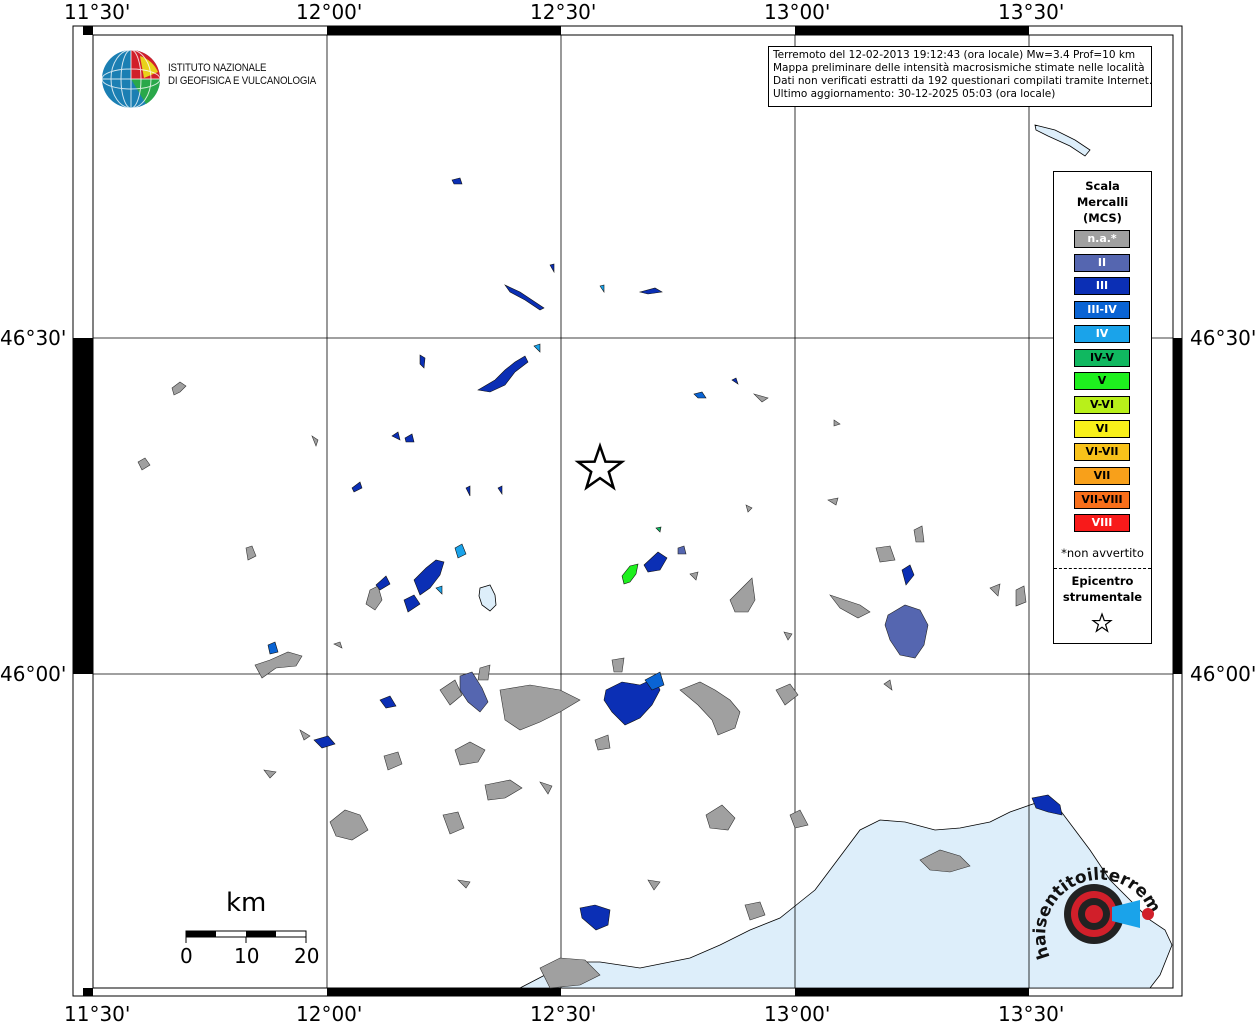 The image size is (1255, 1026). What do you see at coordinates (520, 439) in the screenshot?
I see `municipalities-intensity-iv` at bounding box center [520, 439].